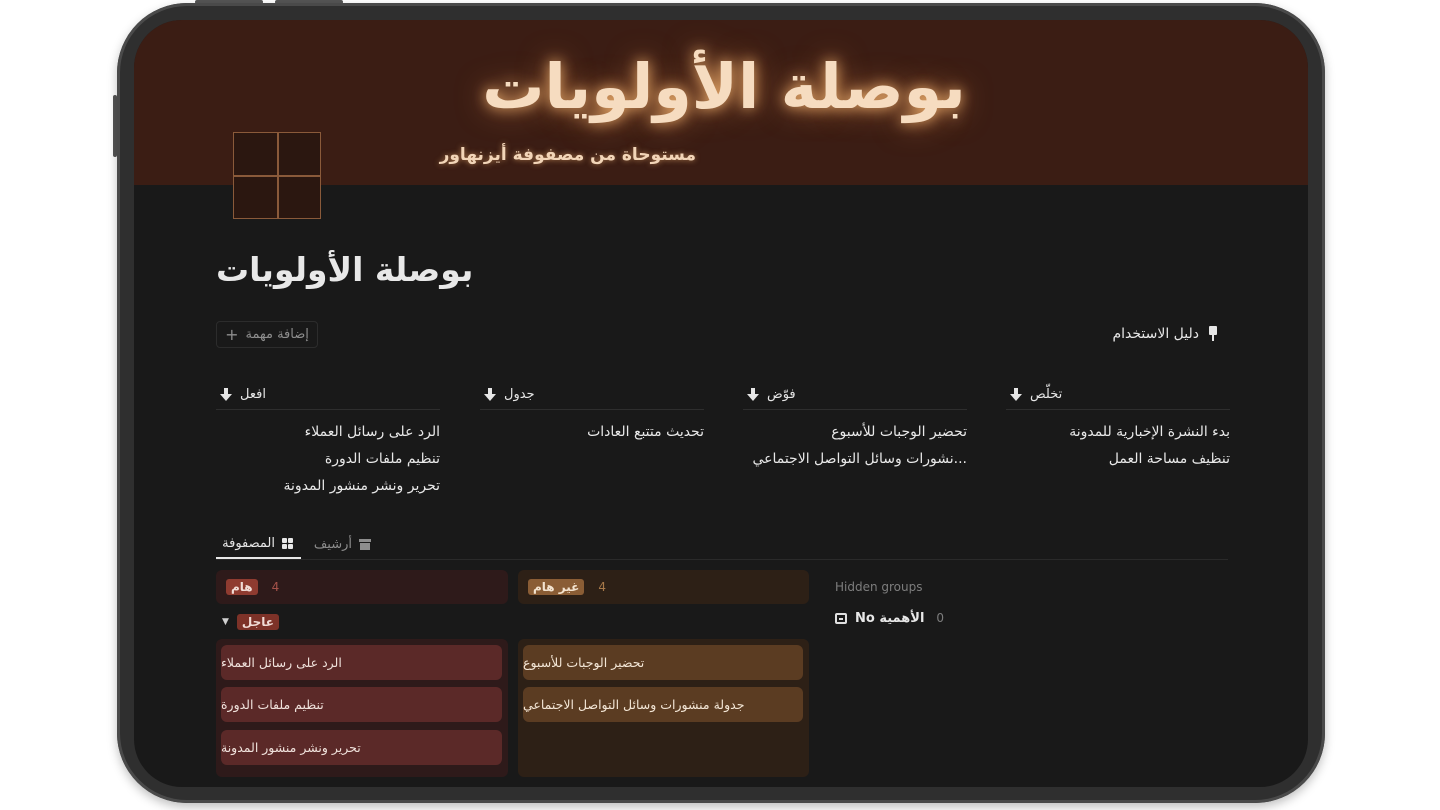 The image size is (1440, 810). I want to click on list-item: تحديث متتبع العادات, so click(592, 432).